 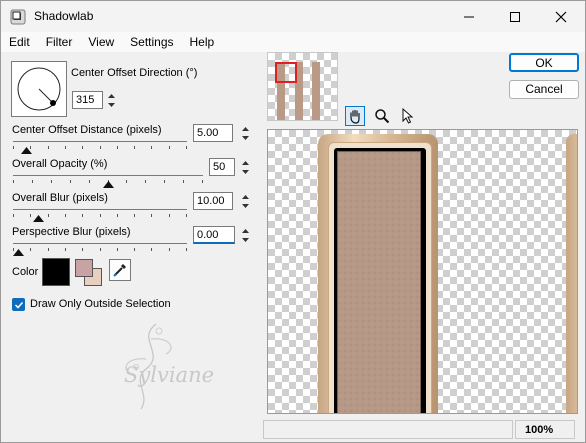 I want to click on direction-spinner, so click(x=111, y=100).